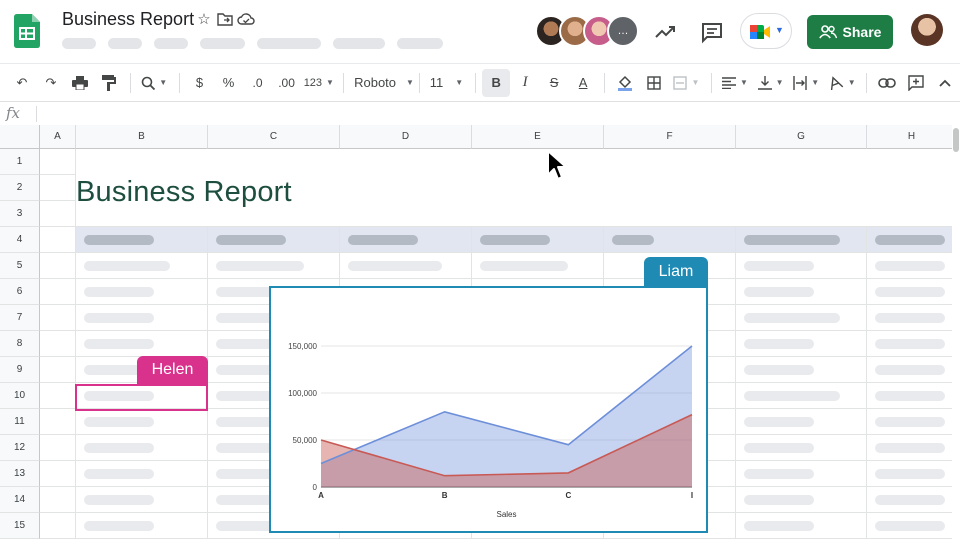  What do you see at coordinates (58, 214) in the screenshot?
I see `cell-A3` at bounding box center [58, 214].